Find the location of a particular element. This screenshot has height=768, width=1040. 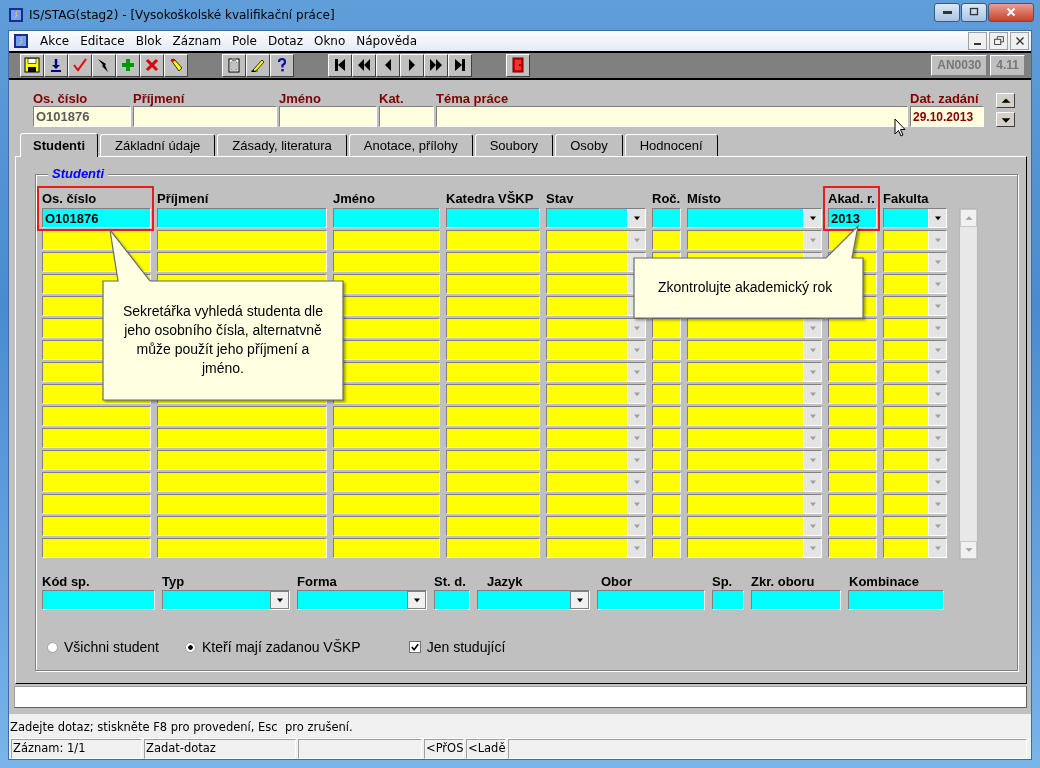

restore-button is located at coordinates (998, 40).